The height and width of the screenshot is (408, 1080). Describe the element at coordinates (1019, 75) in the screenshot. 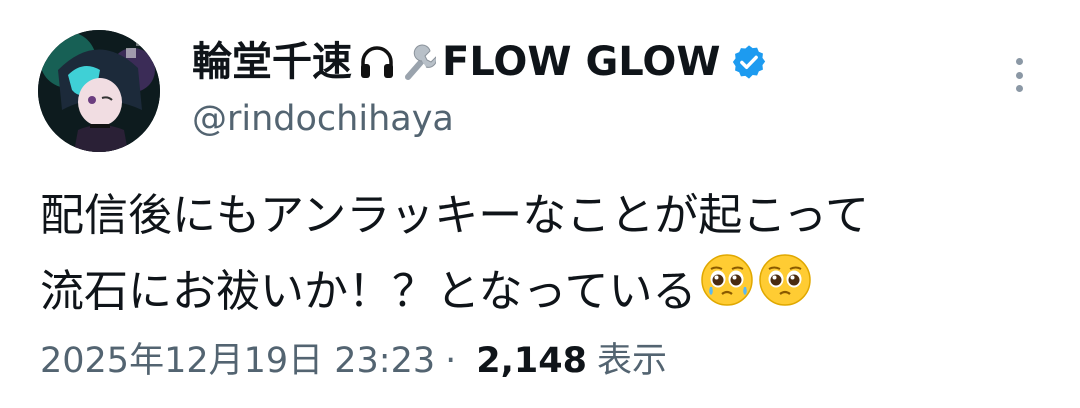

I see `more-options-icon` at that location.